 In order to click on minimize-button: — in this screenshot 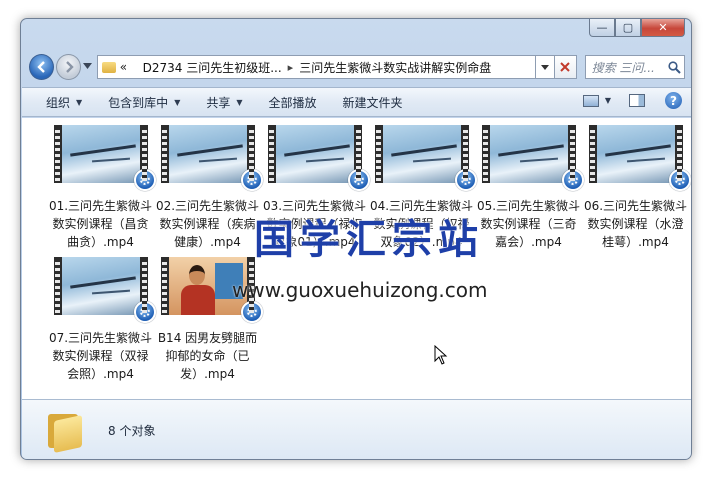, I will do `click(602, 28)`.